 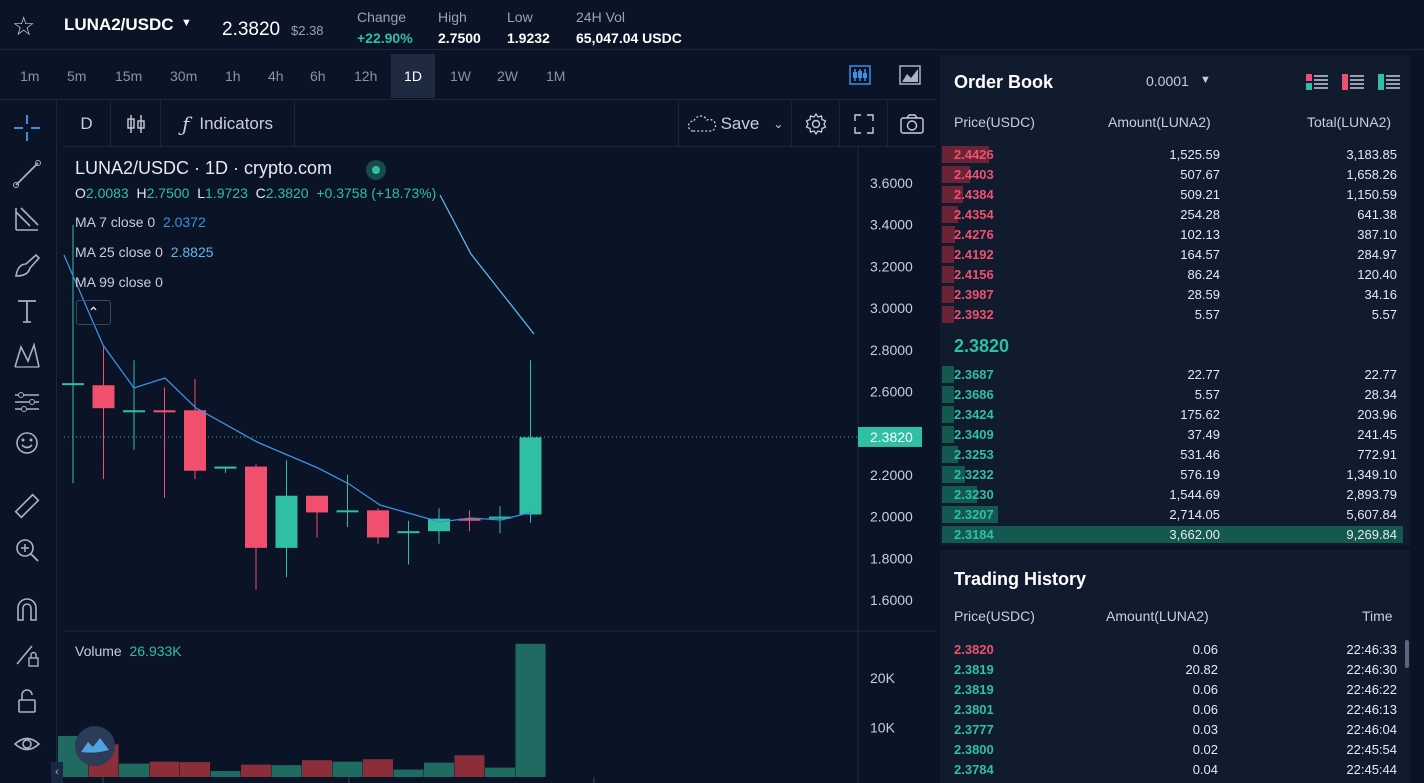 I want to click on ma25-legend: MA 25 close 0 2.8825, so click(x=144, y=252).